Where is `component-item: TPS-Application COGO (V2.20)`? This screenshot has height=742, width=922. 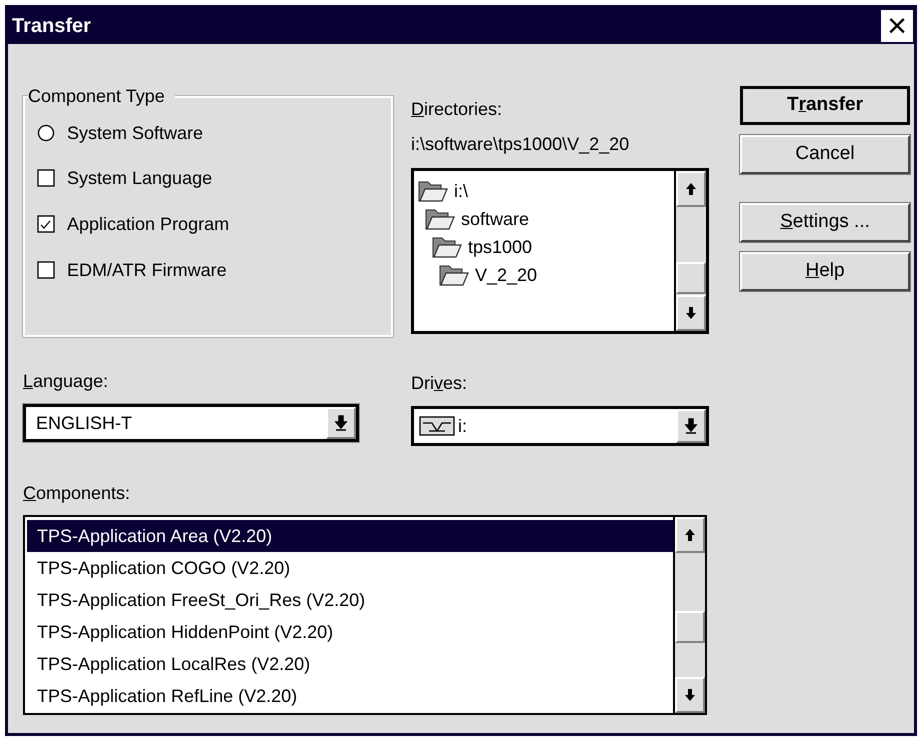 component-item: TPS-Application COGO (V2.20) is located at coordinates (350, 568).